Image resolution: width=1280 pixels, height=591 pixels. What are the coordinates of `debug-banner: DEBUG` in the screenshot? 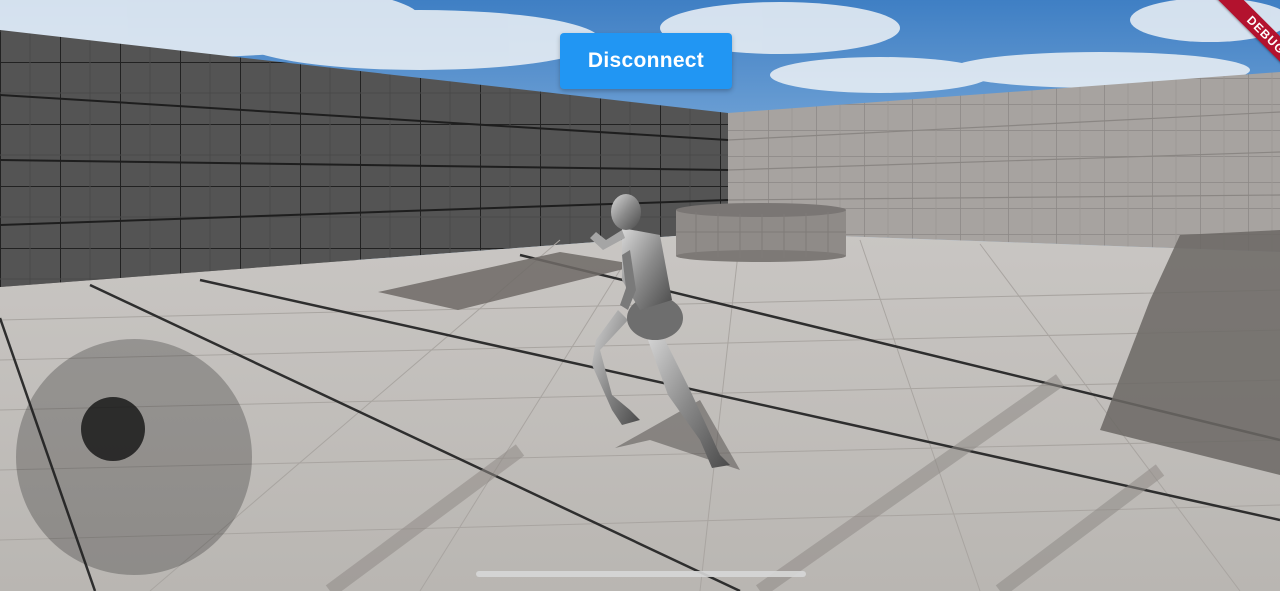 It's located at (1232, 48).